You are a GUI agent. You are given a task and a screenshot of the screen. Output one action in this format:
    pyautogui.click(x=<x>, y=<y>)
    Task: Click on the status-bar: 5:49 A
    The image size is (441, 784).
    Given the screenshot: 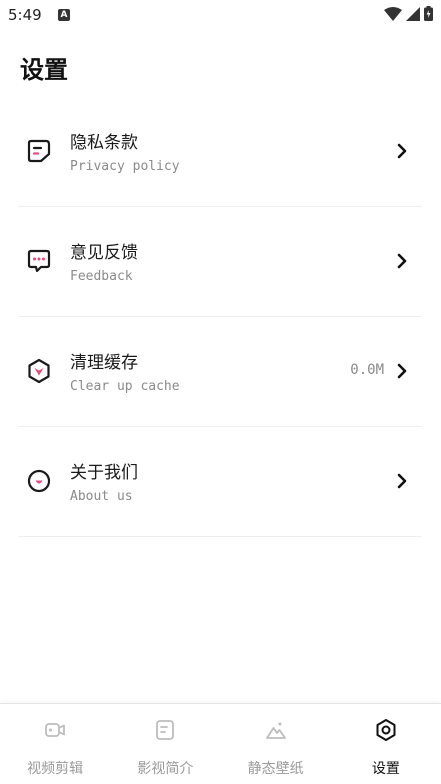 What is the action you would take?
    pyautogui.click(x=220, y=15)
    